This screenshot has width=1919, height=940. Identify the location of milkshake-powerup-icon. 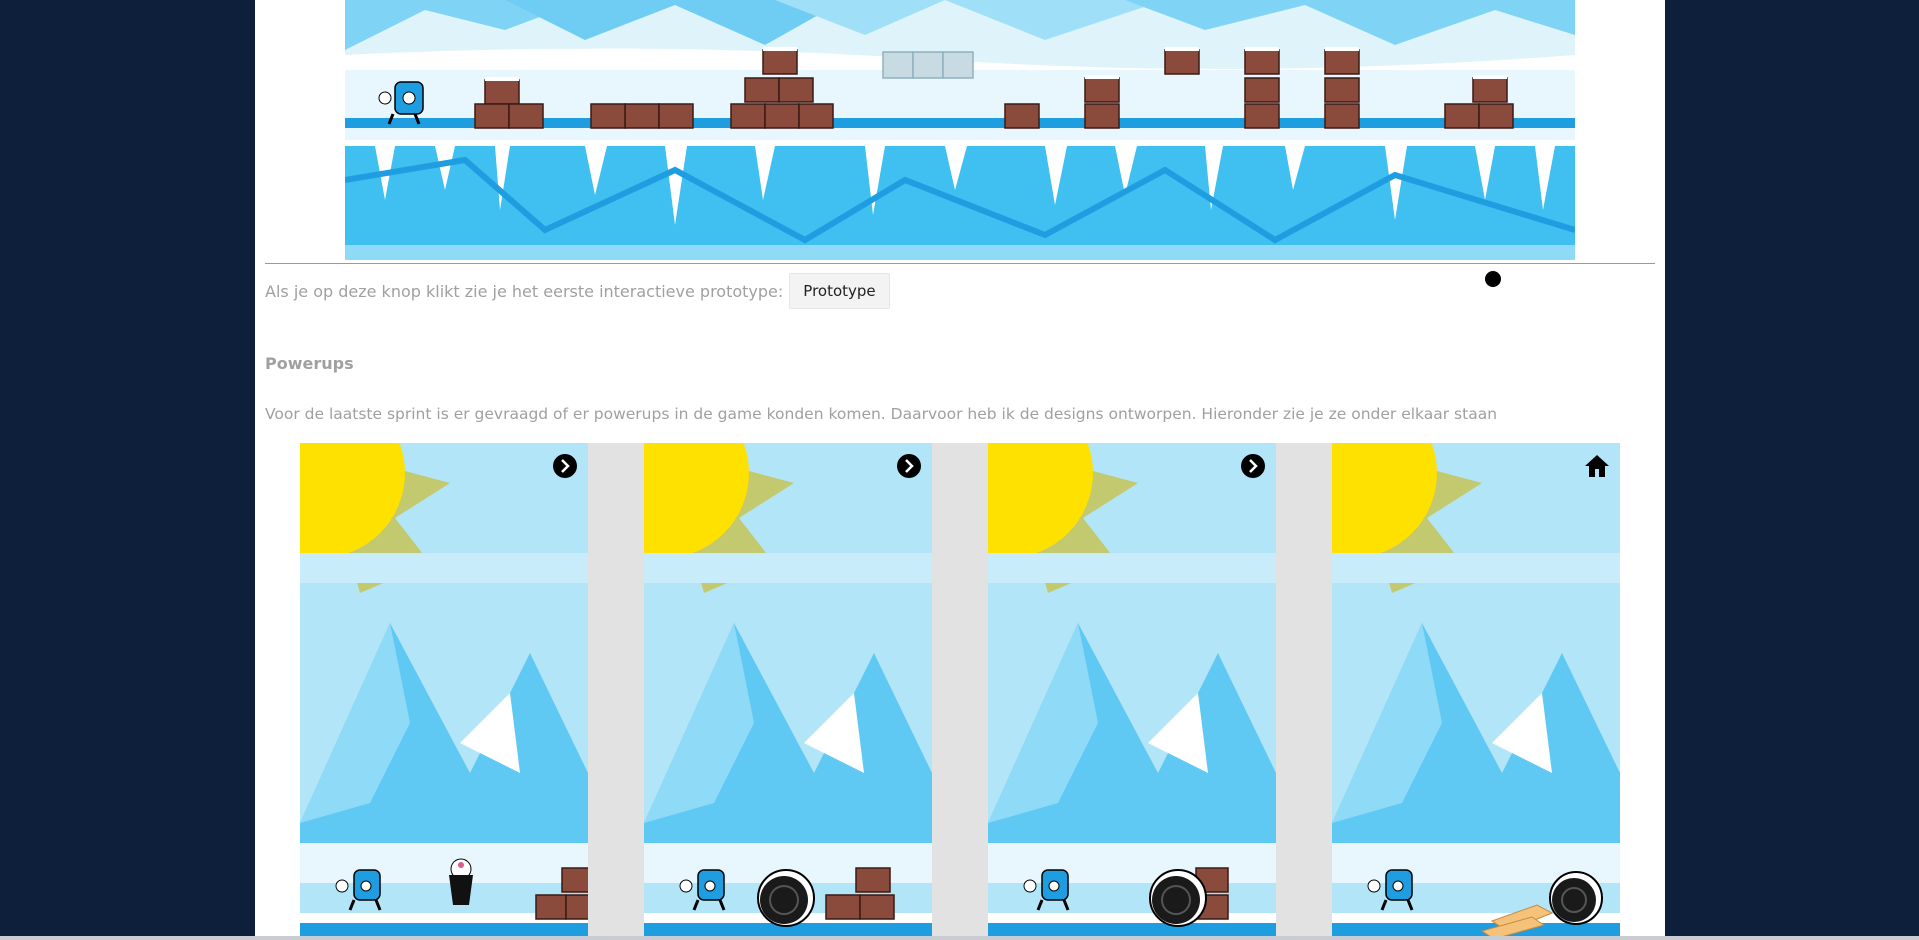
(461, 881).